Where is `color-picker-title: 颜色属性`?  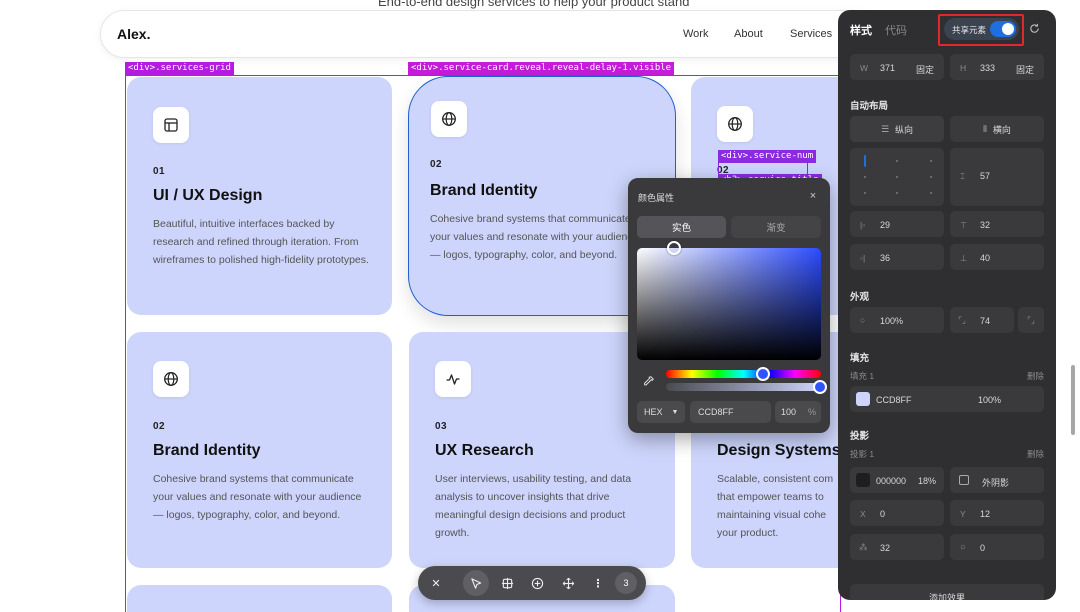 color-picker-title: 颜色属性 is located at coordinates (656, 198).